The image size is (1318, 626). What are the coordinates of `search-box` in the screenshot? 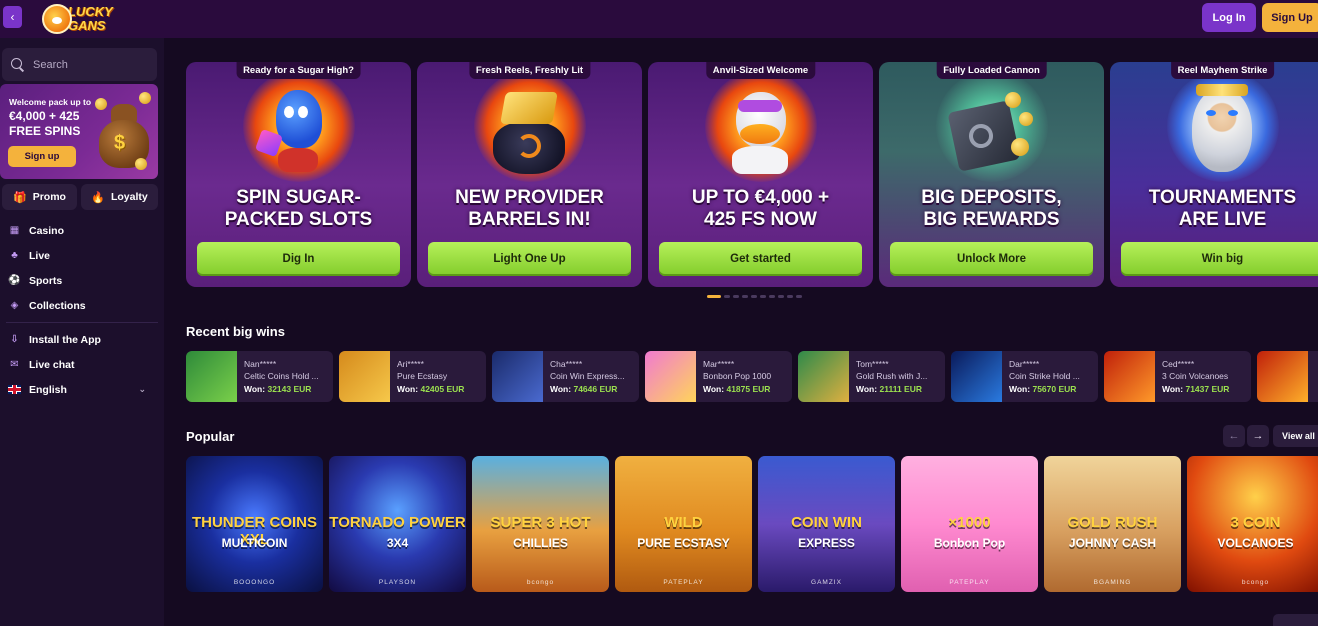 It's located at (79, 64).